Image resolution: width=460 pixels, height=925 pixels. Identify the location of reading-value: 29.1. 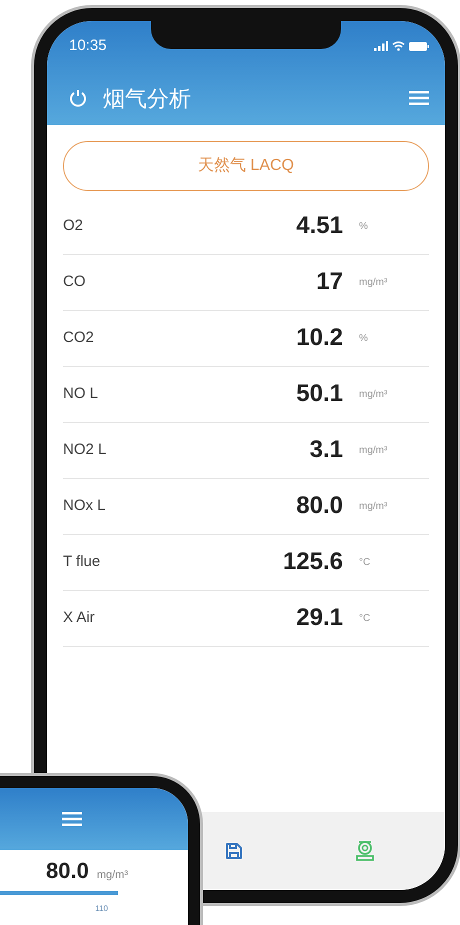
(319, 618).